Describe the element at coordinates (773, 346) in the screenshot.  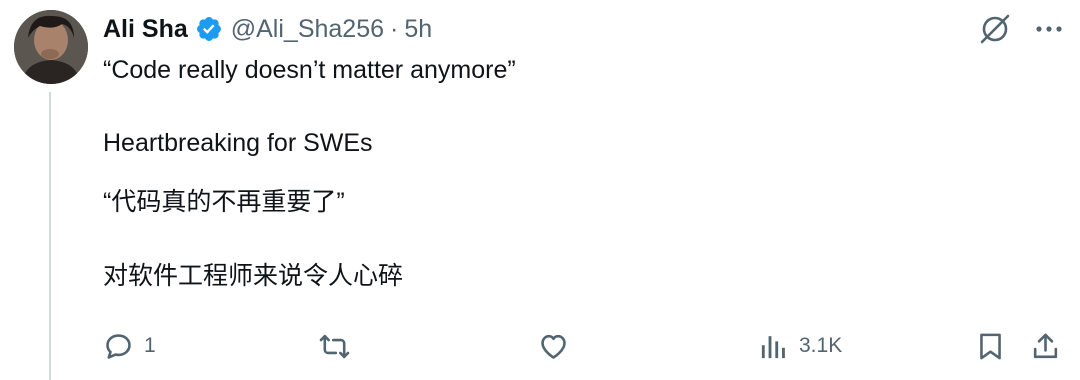
I see `views-icon` at that location.